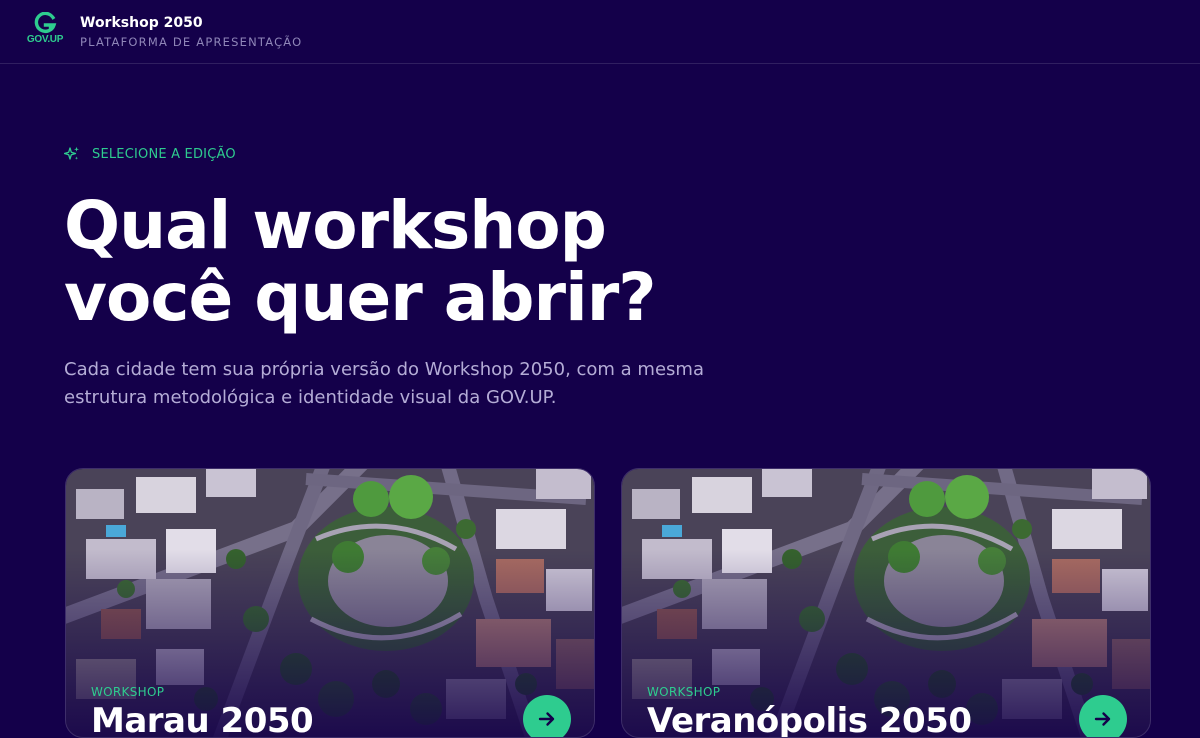 The height and width of the screenshot is (738, 1200). What do you see at coordinates (45, 22) in the screenshot?
I see `govup-logo-mark` at bounding box center [45, 22].